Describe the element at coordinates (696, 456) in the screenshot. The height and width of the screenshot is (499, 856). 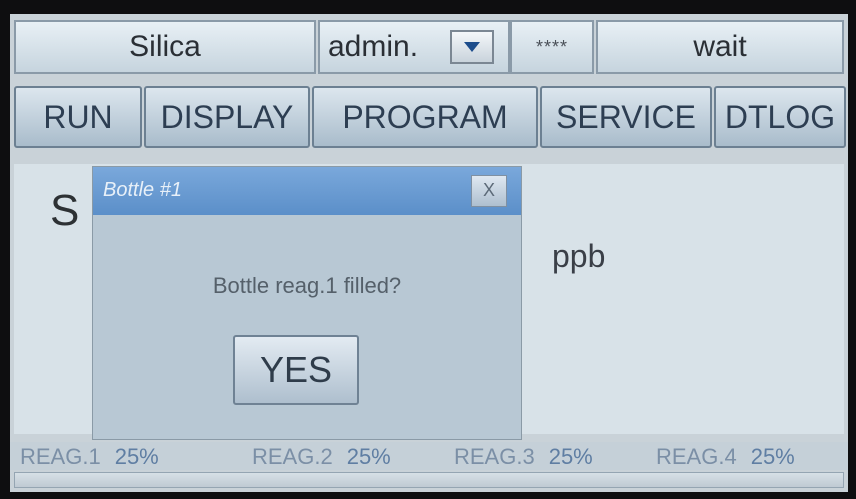
I see `reagent-label: REAG.4` at that location.